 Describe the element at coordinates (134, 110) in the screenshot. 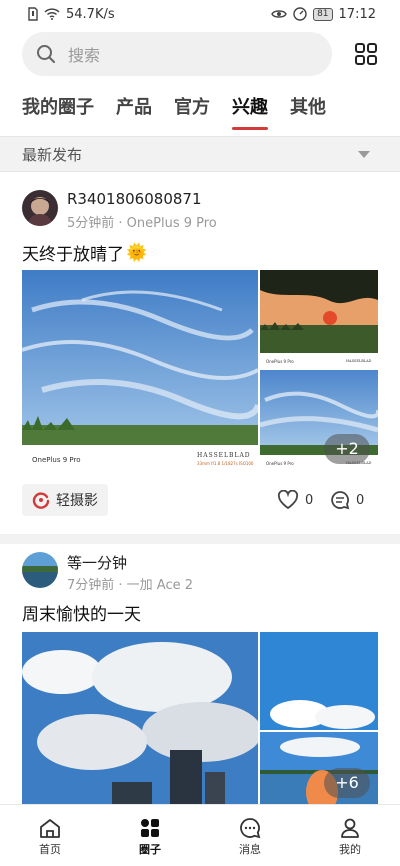

I see `tab-products: 产品` at that location.